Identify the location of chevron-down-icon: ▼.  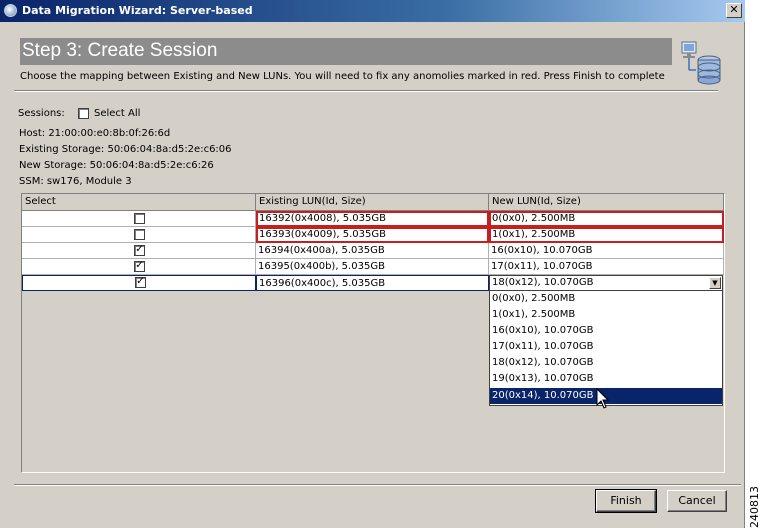
(715, 283).